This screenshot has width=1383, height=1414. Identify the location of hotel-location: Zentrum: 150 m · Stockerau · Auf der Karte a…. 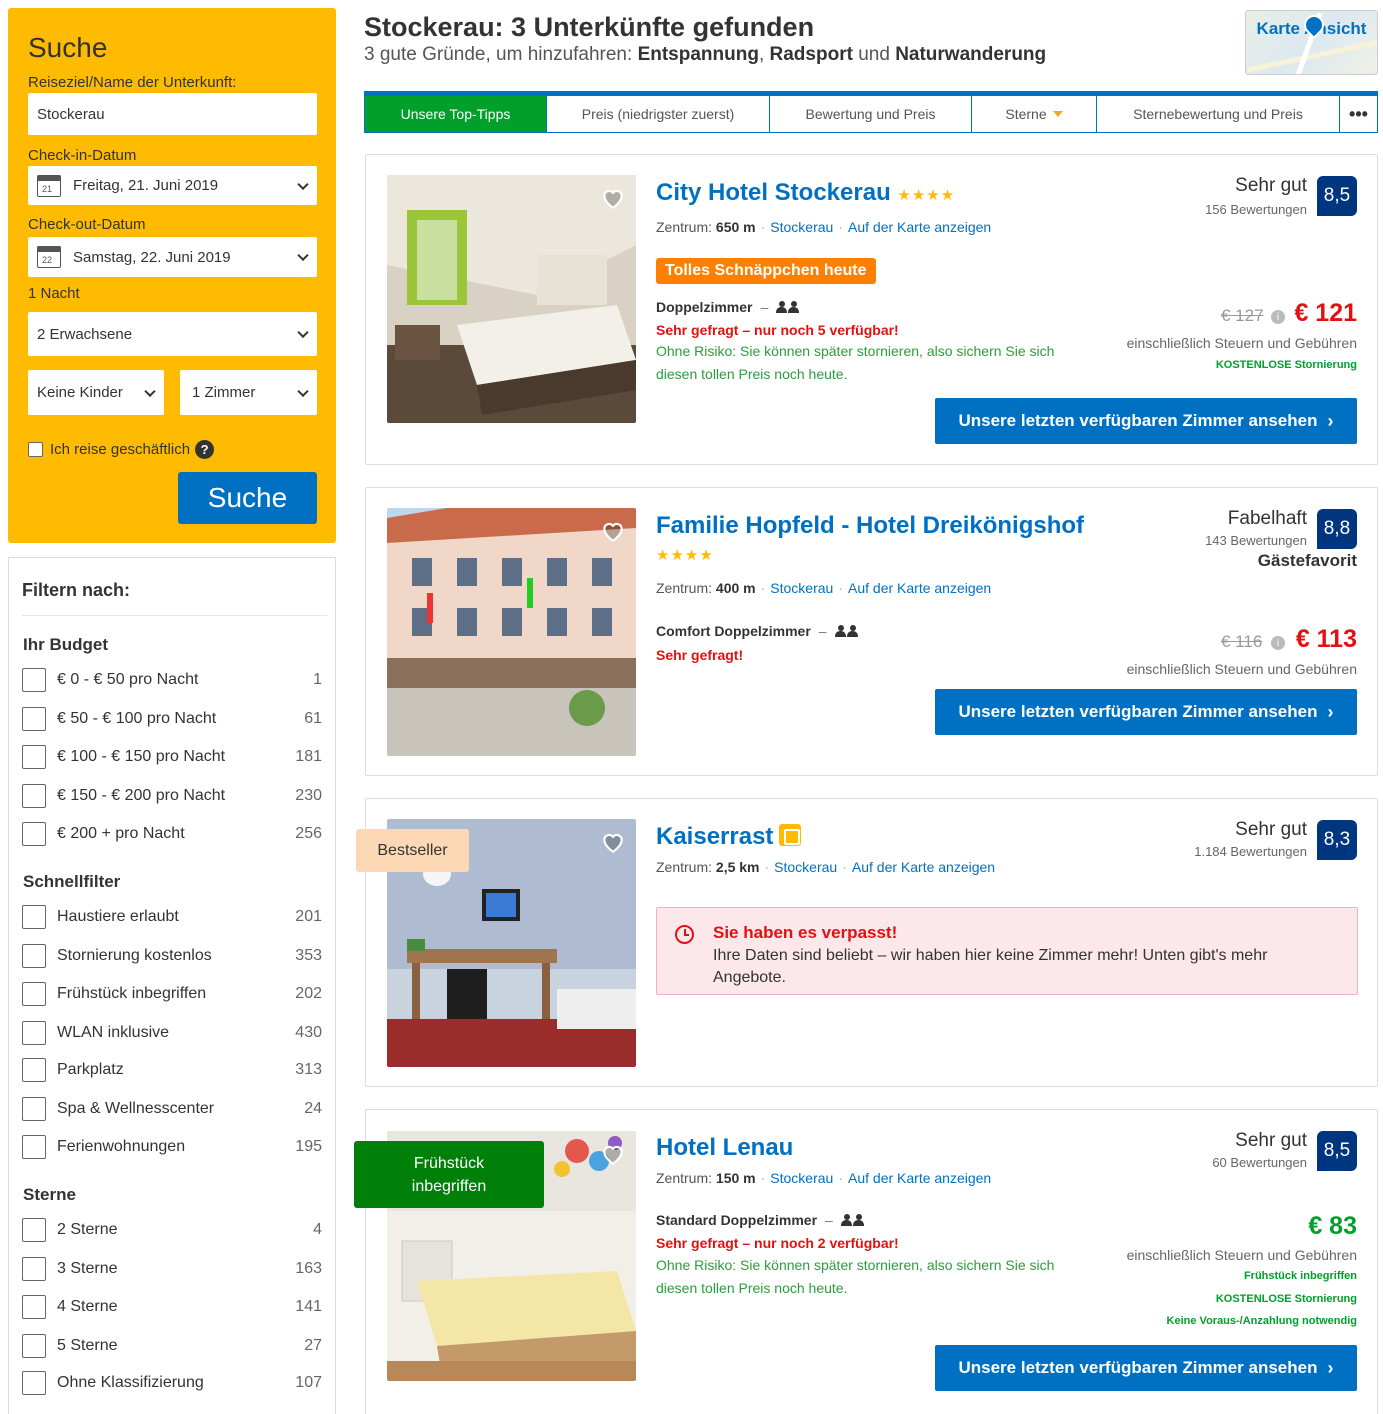
(824, 1178).